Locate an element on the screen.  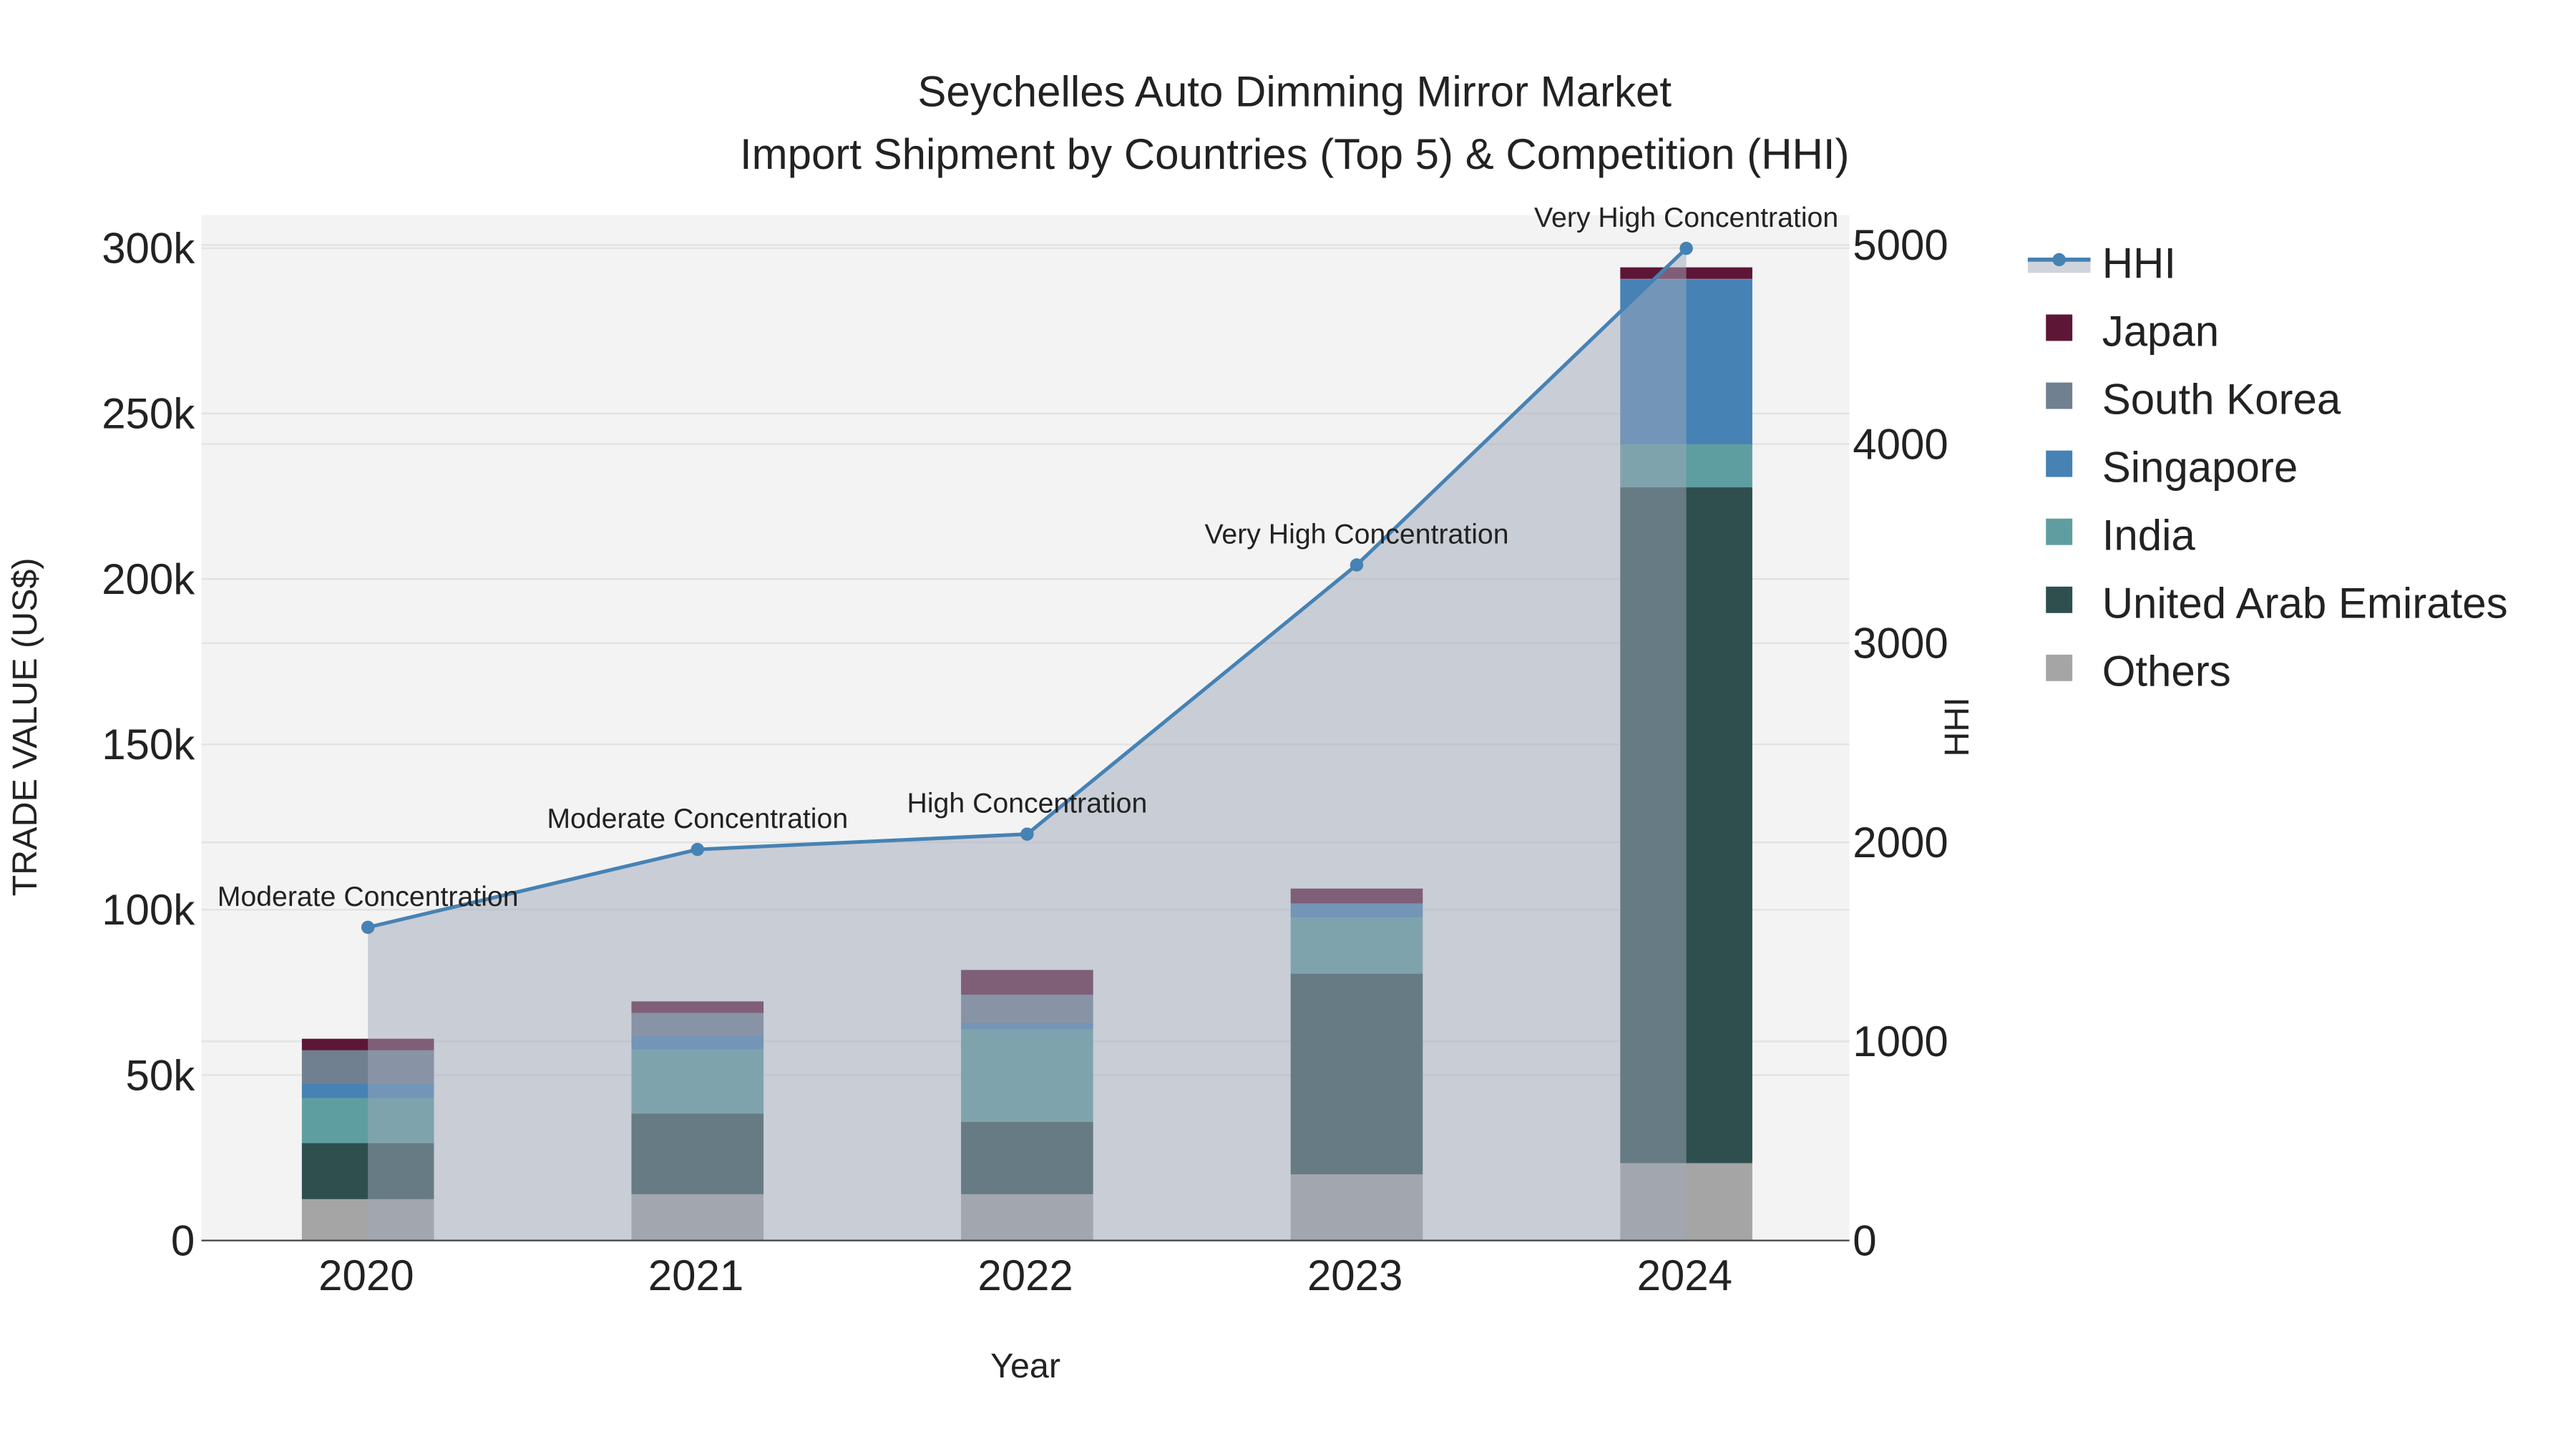
chart-title: Seychelles Auto Dimming Mirror Market is located at coordinates (1294, 91).